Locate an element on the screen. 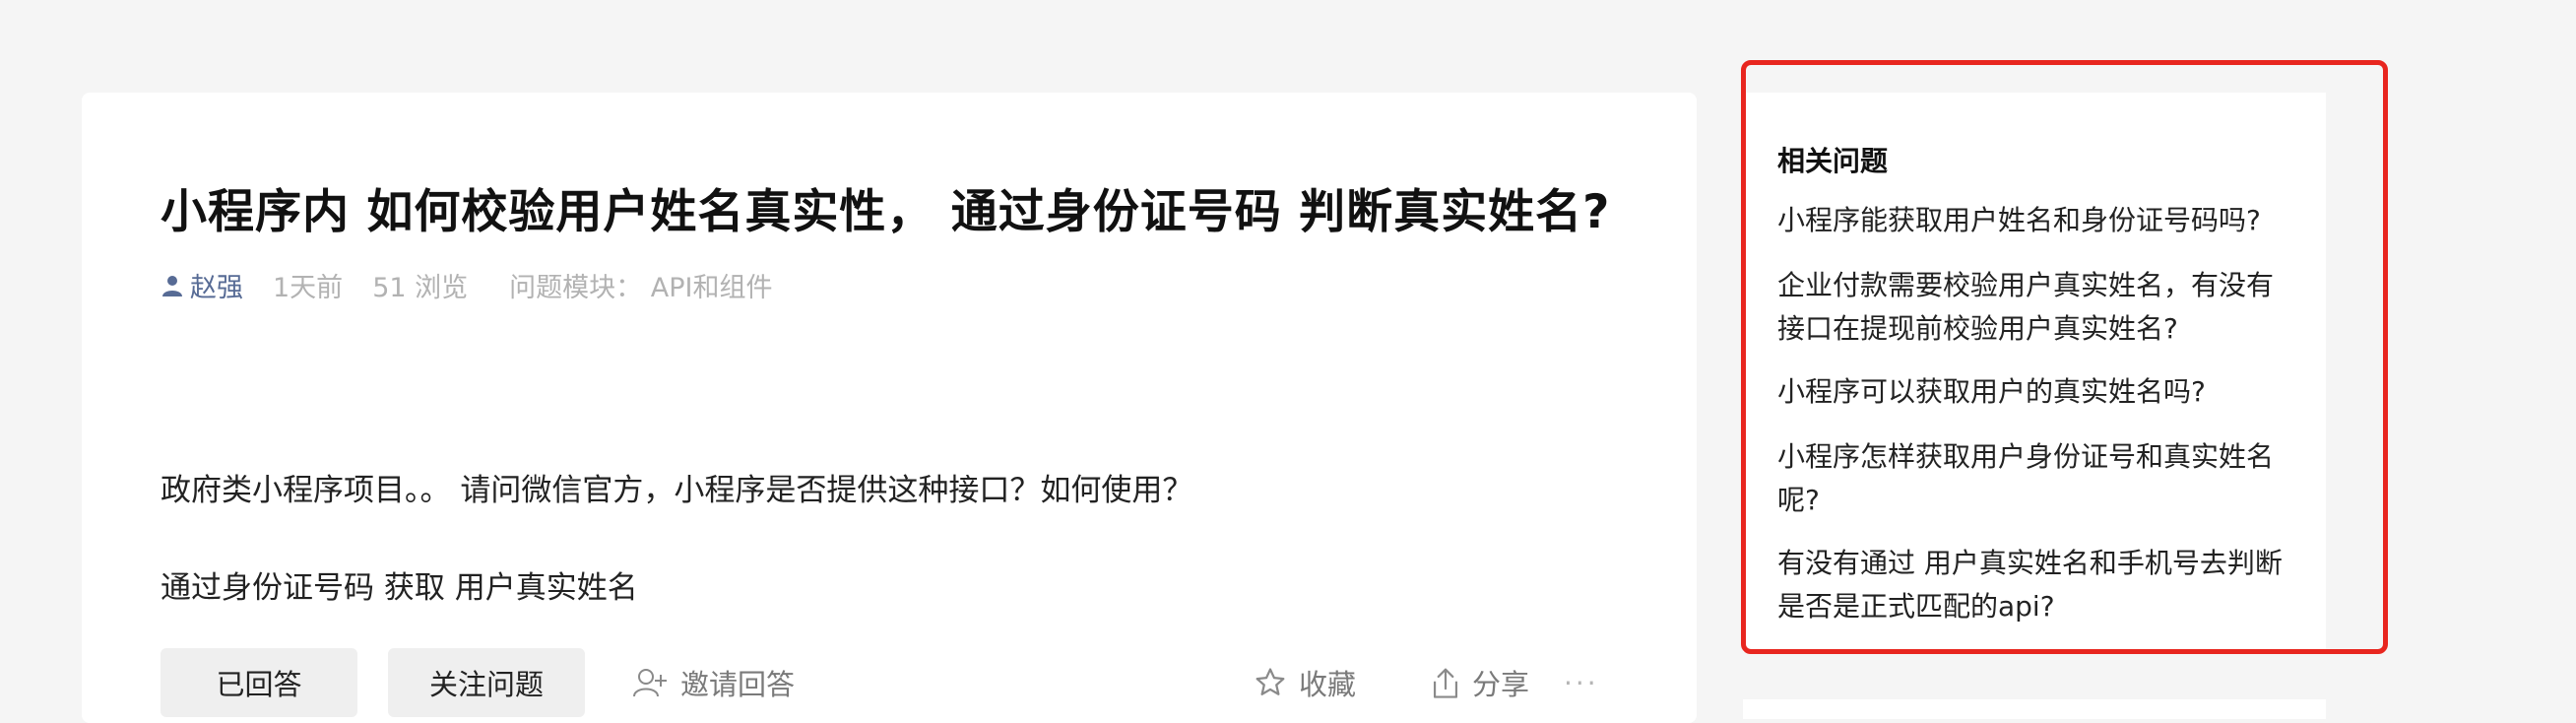  star-icon is located at coordinates (1270, 681).